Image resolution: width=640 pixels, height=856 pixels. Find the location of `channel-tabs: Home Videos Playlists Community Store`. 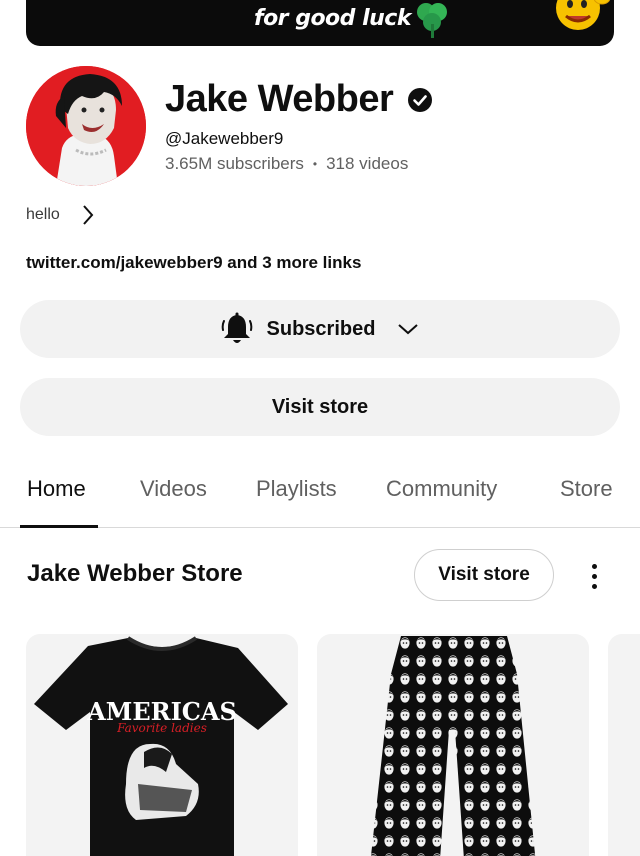

channel-tabs: Home Videos Playlists Community Store is located at coordinates (320, 497).